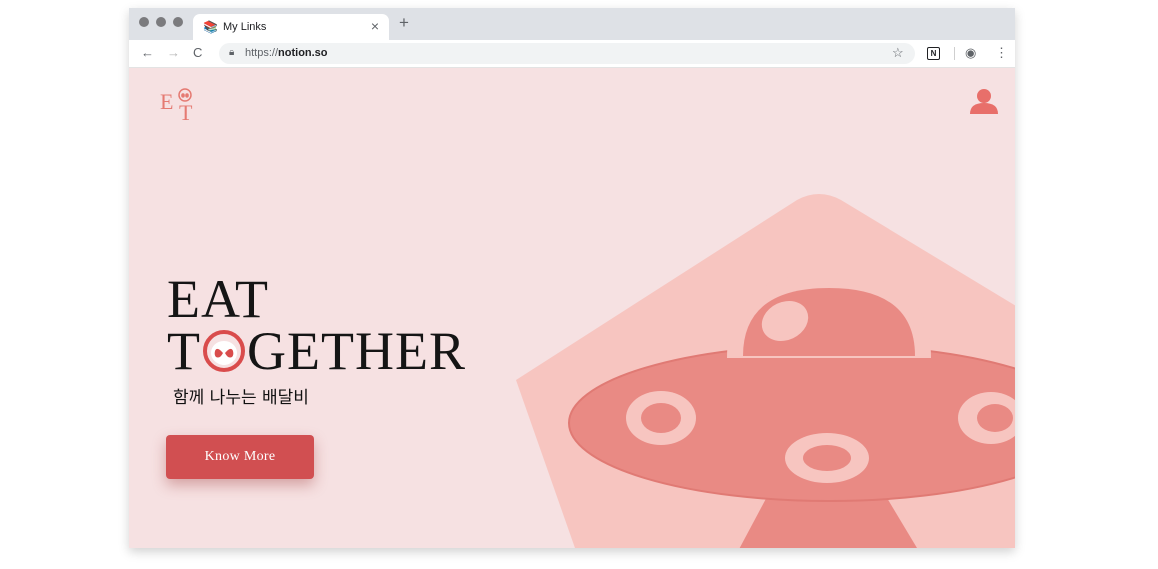 The width and height of the screenshot is (1158, 569). I want to click on hero-title-line-2: T GETHER, so click(316, 351).